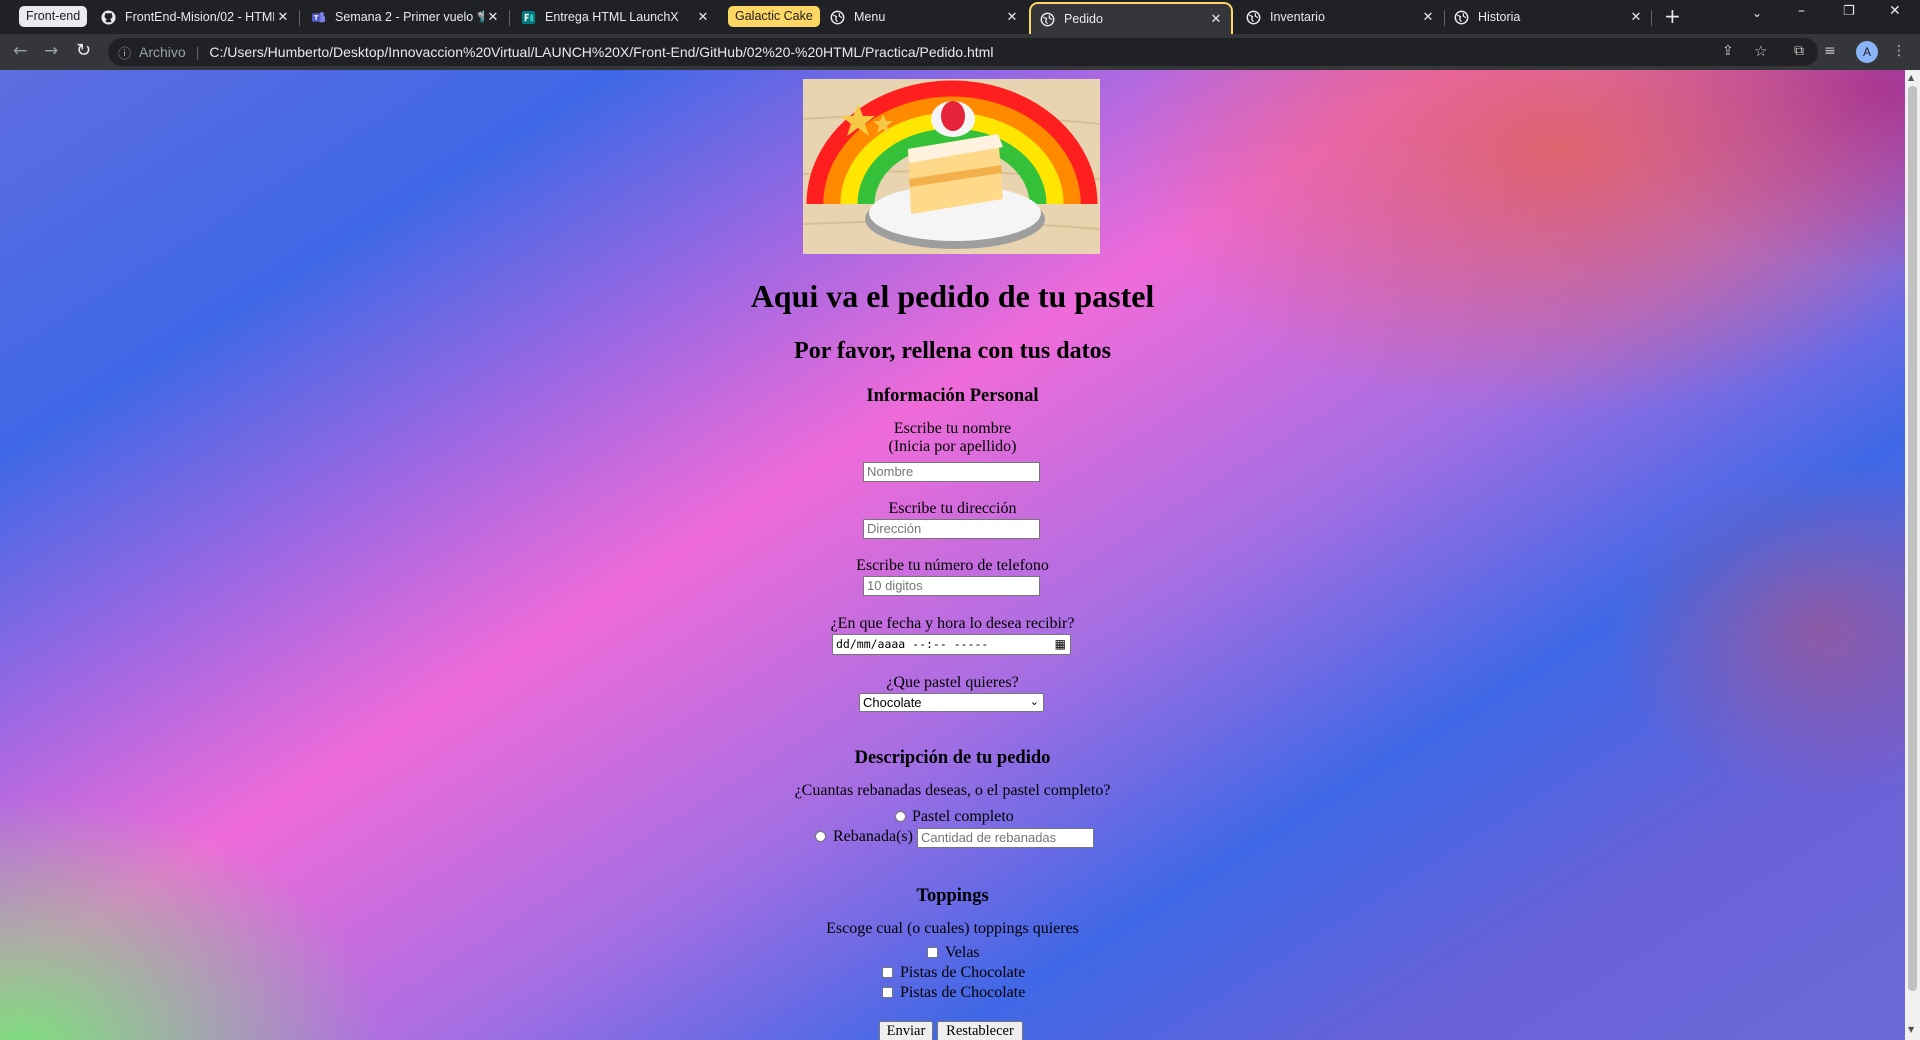  I want to click on submit-button: Enviar, so click(906, 1030).